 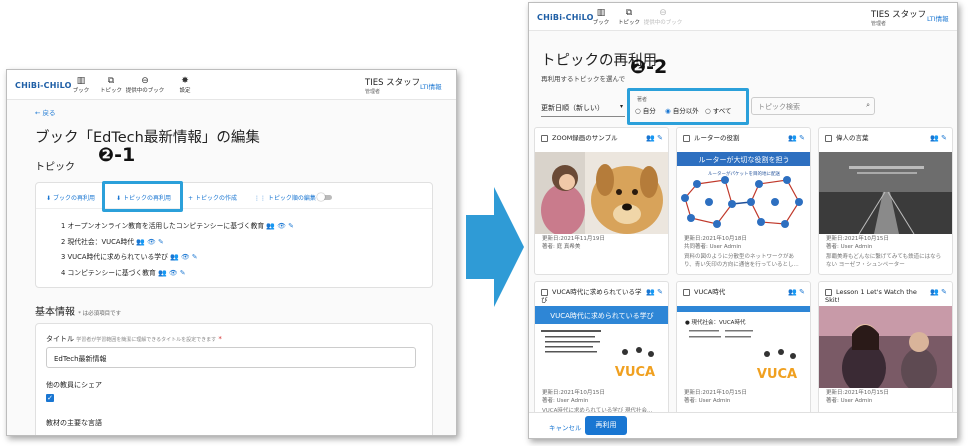 I want to click on photo-railway-monochrome, so click(x=885, y=193).